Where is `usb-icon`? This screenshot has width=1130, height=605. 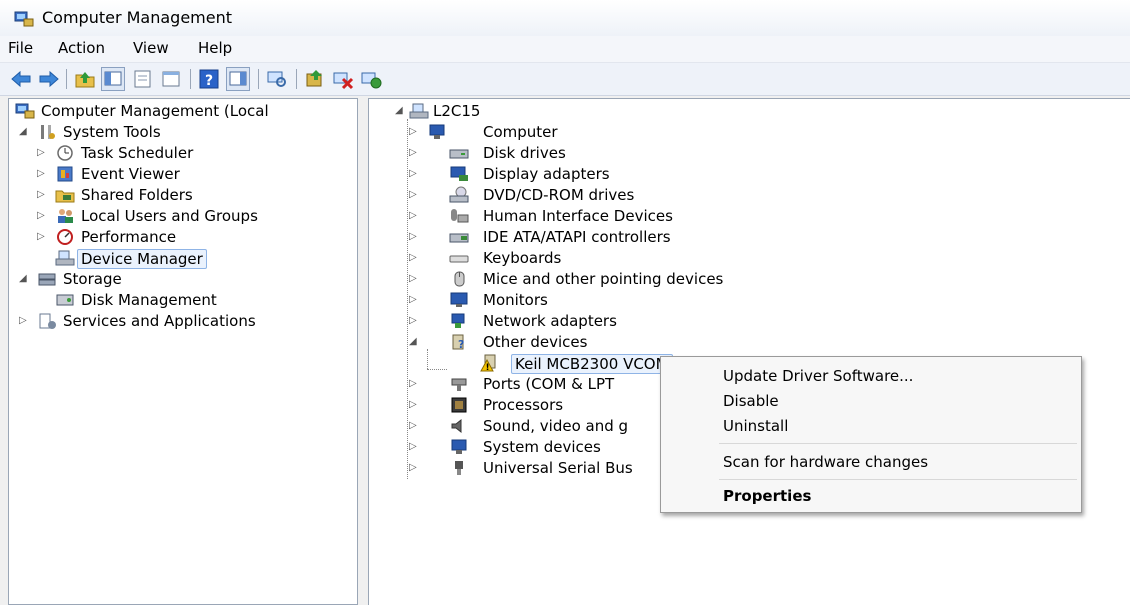
usb-icon is located at coordinates (459, 468).